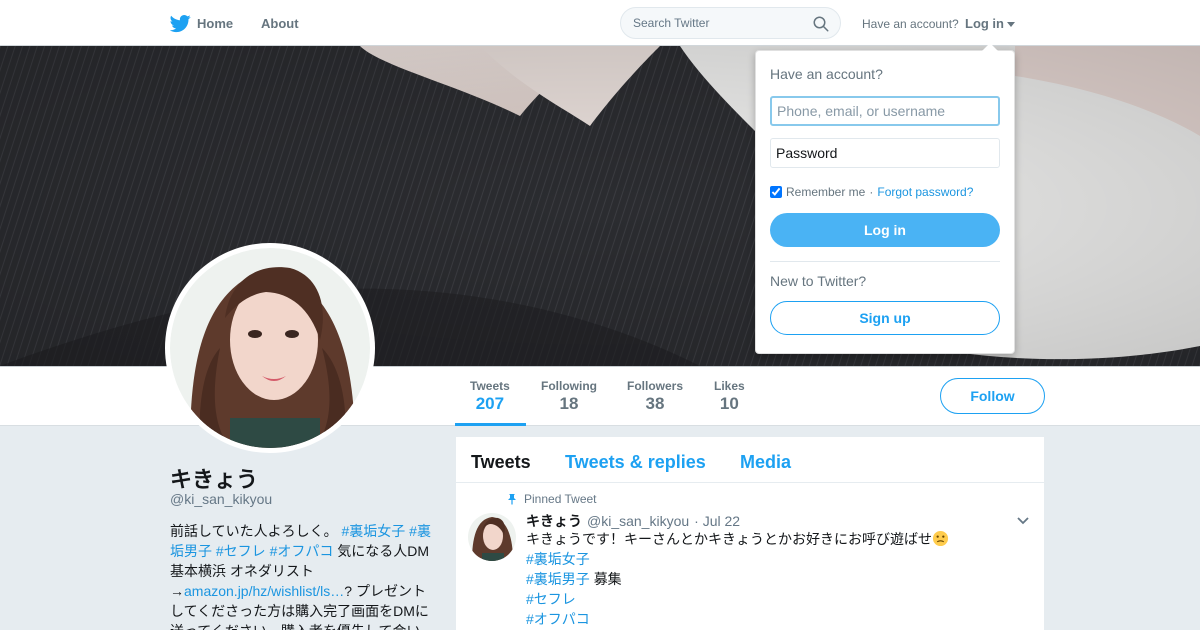 The image size is (1200, 630). I want to click on login-dropdown-title: Have an account?, so click(826, 74).